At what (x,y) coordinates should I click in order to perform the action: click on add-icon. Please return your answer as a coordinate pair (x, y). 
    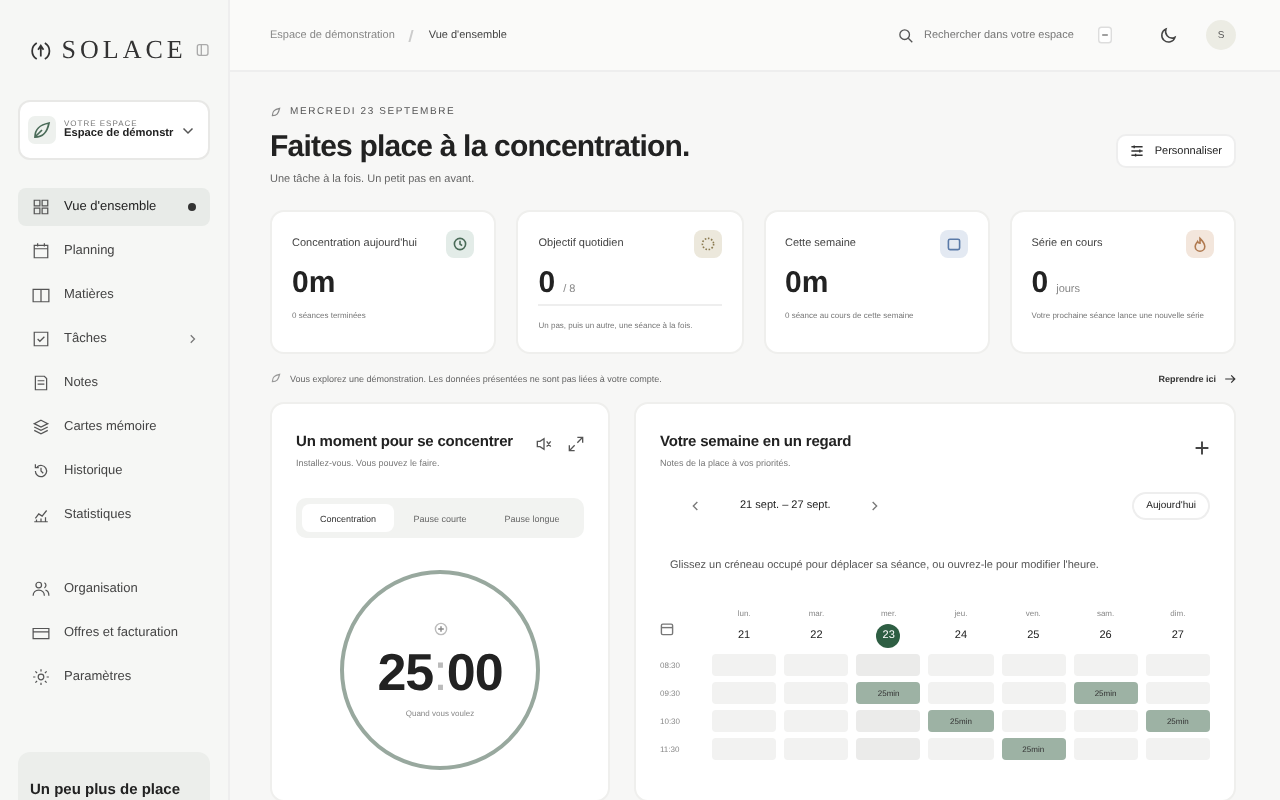
    Looking at the image, I should click on (1202, 448).